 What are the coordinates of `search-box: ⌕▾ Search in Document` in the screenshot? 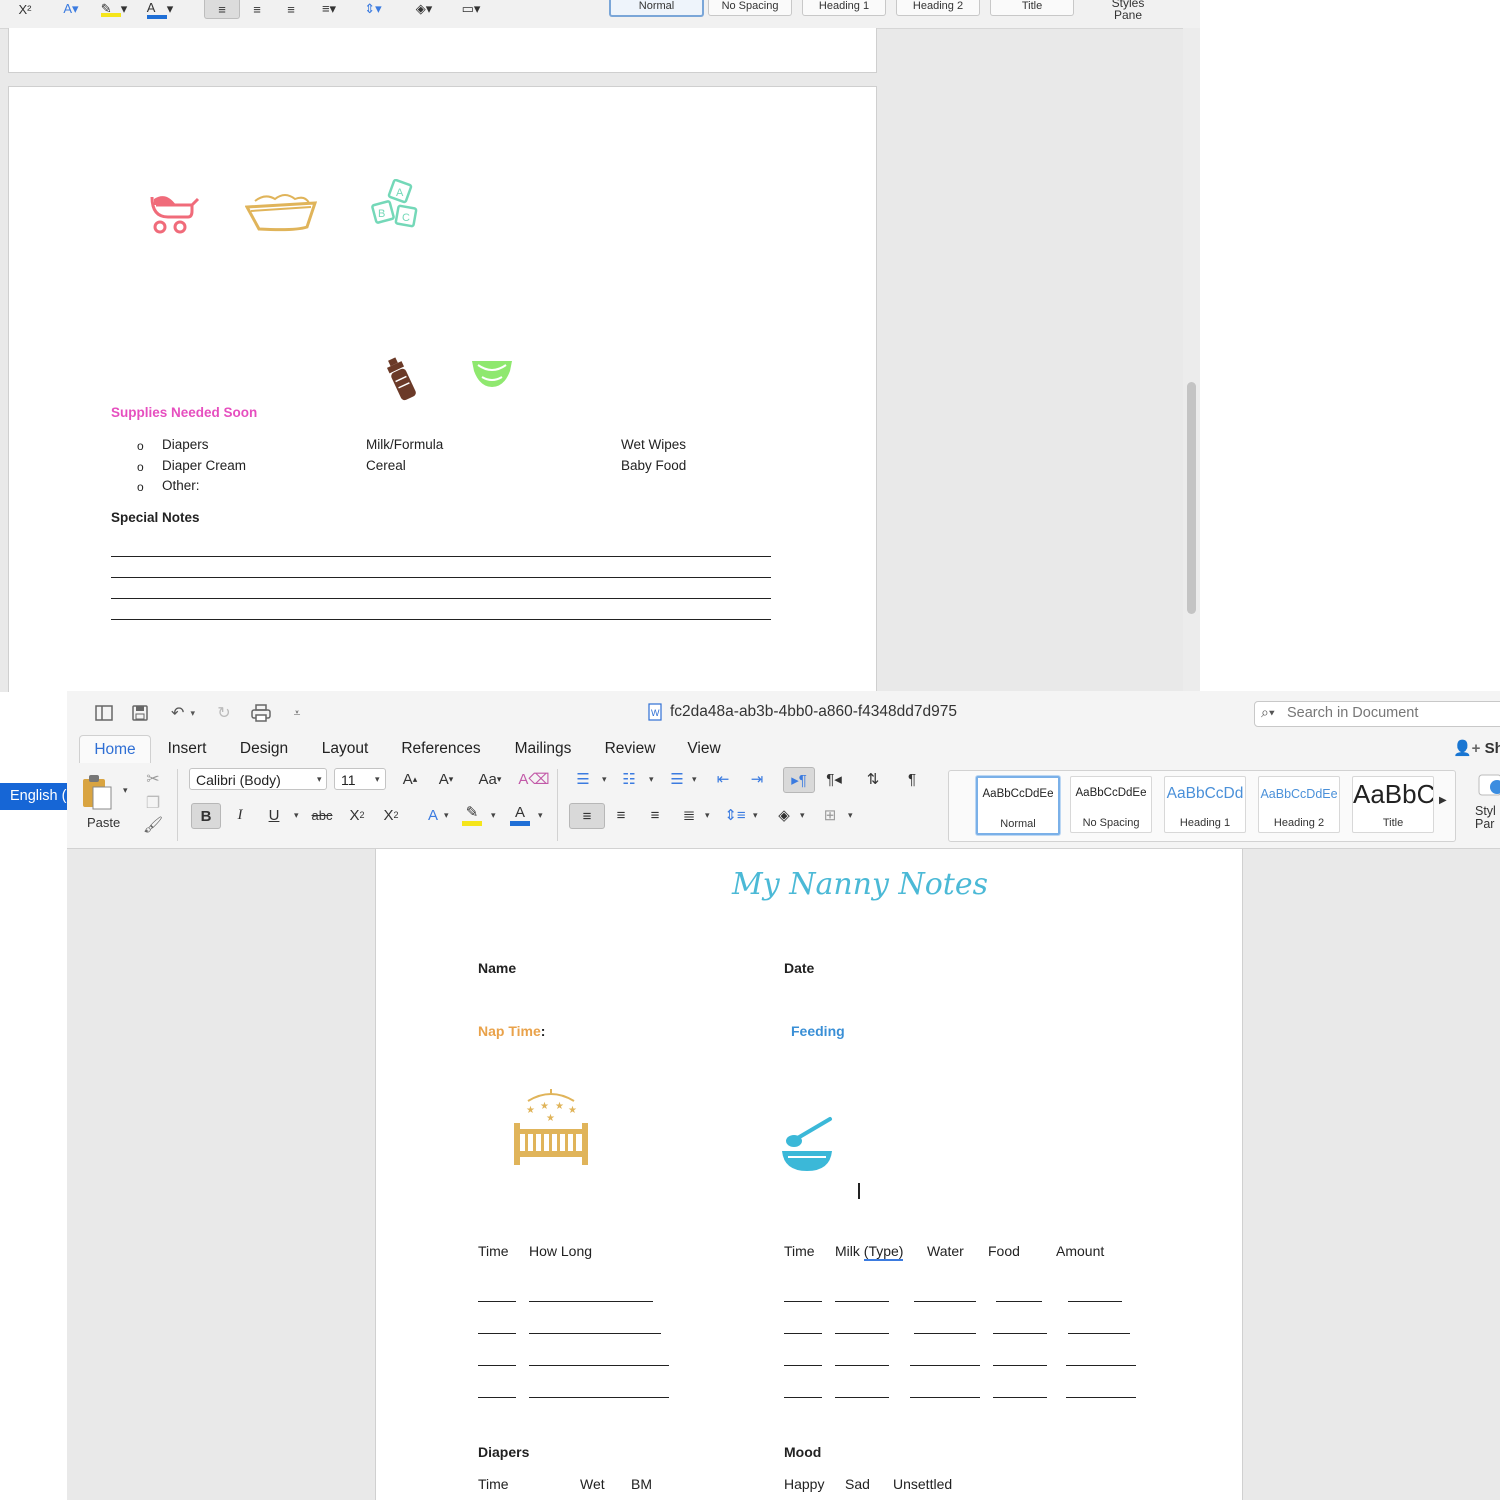 It's located at (1377, 714).